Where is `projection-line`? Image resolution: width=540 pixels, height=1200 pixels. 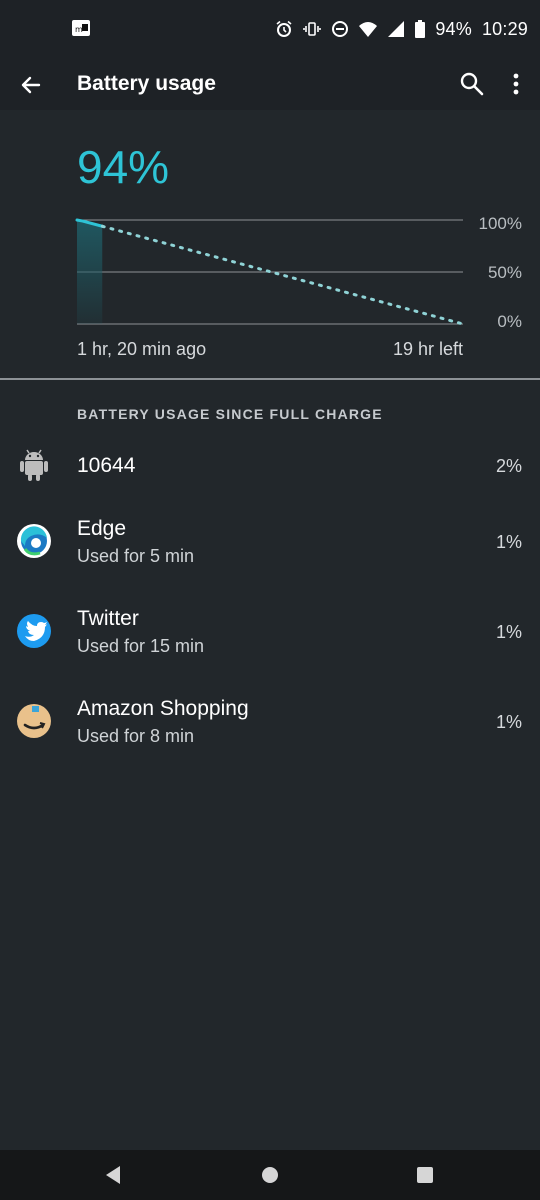 projection-line is located at coordinates (282, 275).